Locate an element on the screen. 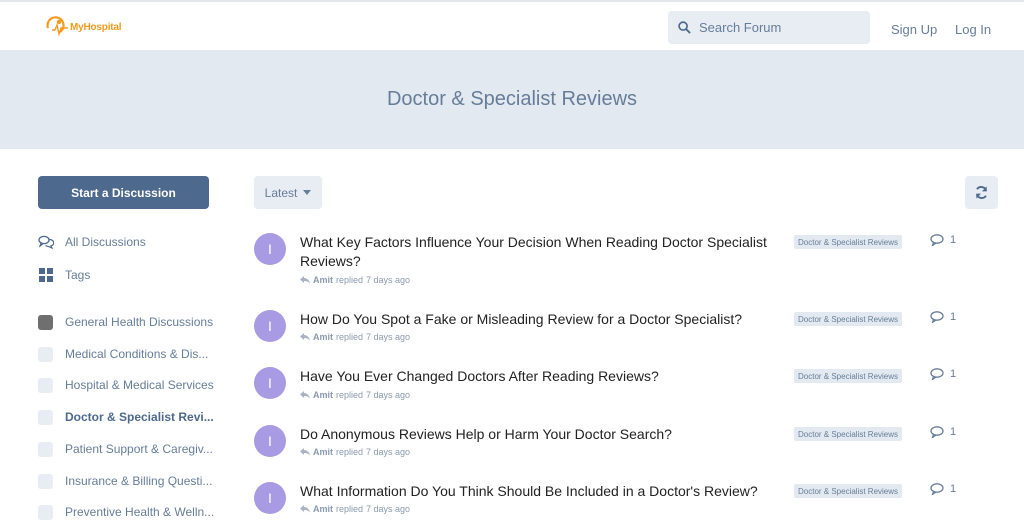 The image size is (1024, 527). sort-label: Latest is located at coordinates (281, 192).